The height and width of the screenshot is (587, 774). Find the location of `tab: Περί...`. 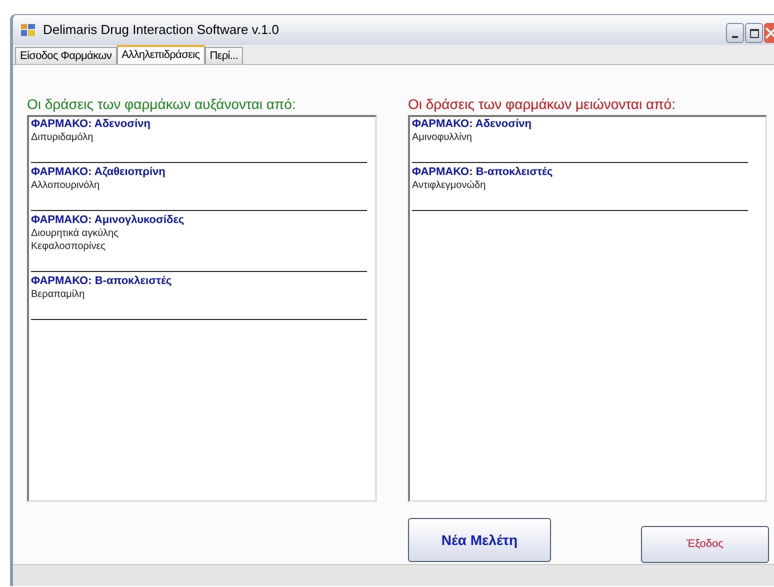

tab: Περί... is located at coordinates (224, 55).